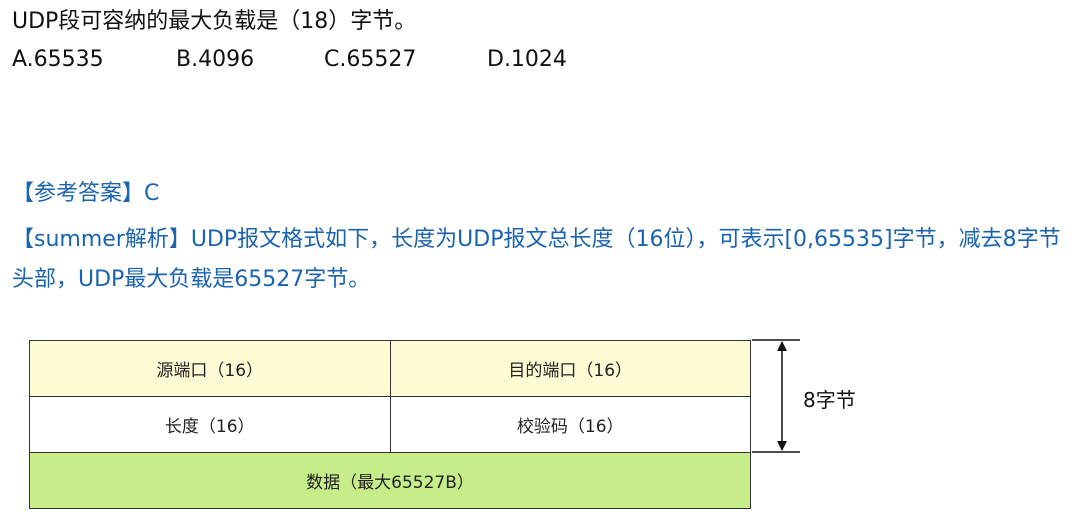  What do you see at coordinates (829, 400) in the screenshot?
I see `header-size-label: 8字节` at bounding box center [829, 400].